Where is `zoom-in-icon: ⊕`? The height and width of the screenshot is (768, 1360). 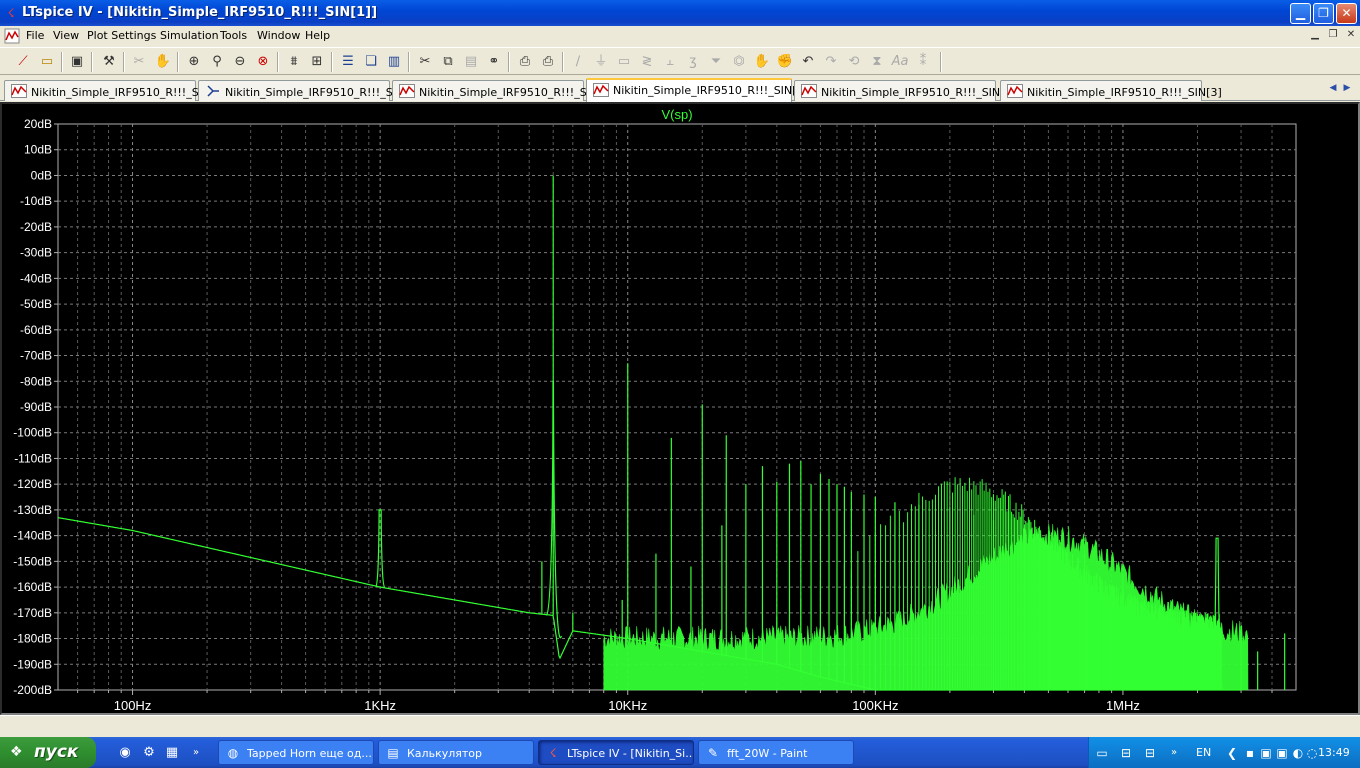
zoom-in-icon: ⊕ is located at coordinates (194, 62).